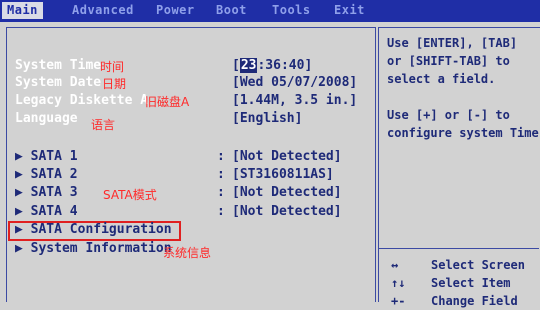  I want to click on tab-tools: Tools, so click(291, 10).